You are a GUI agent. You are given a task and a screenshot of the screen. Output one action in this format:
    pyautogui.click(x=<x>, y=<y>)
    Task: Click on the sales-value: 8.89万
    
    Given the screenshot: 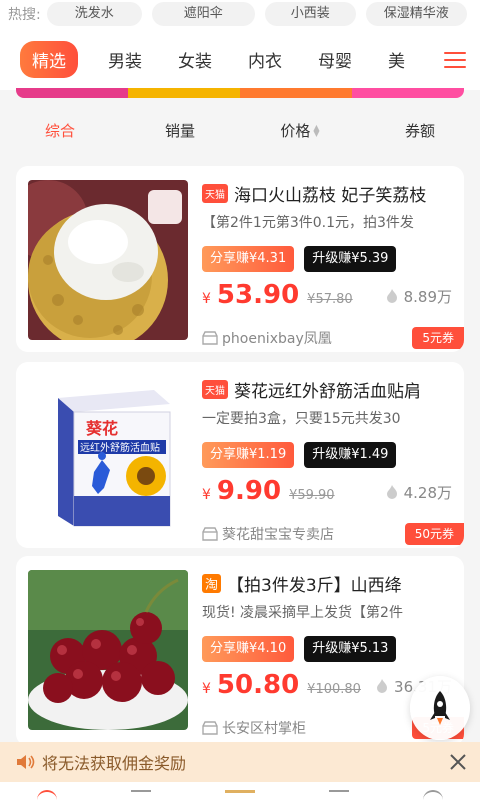 What is the action you would take?
    pyautogui.click(x=427, y=296)
    